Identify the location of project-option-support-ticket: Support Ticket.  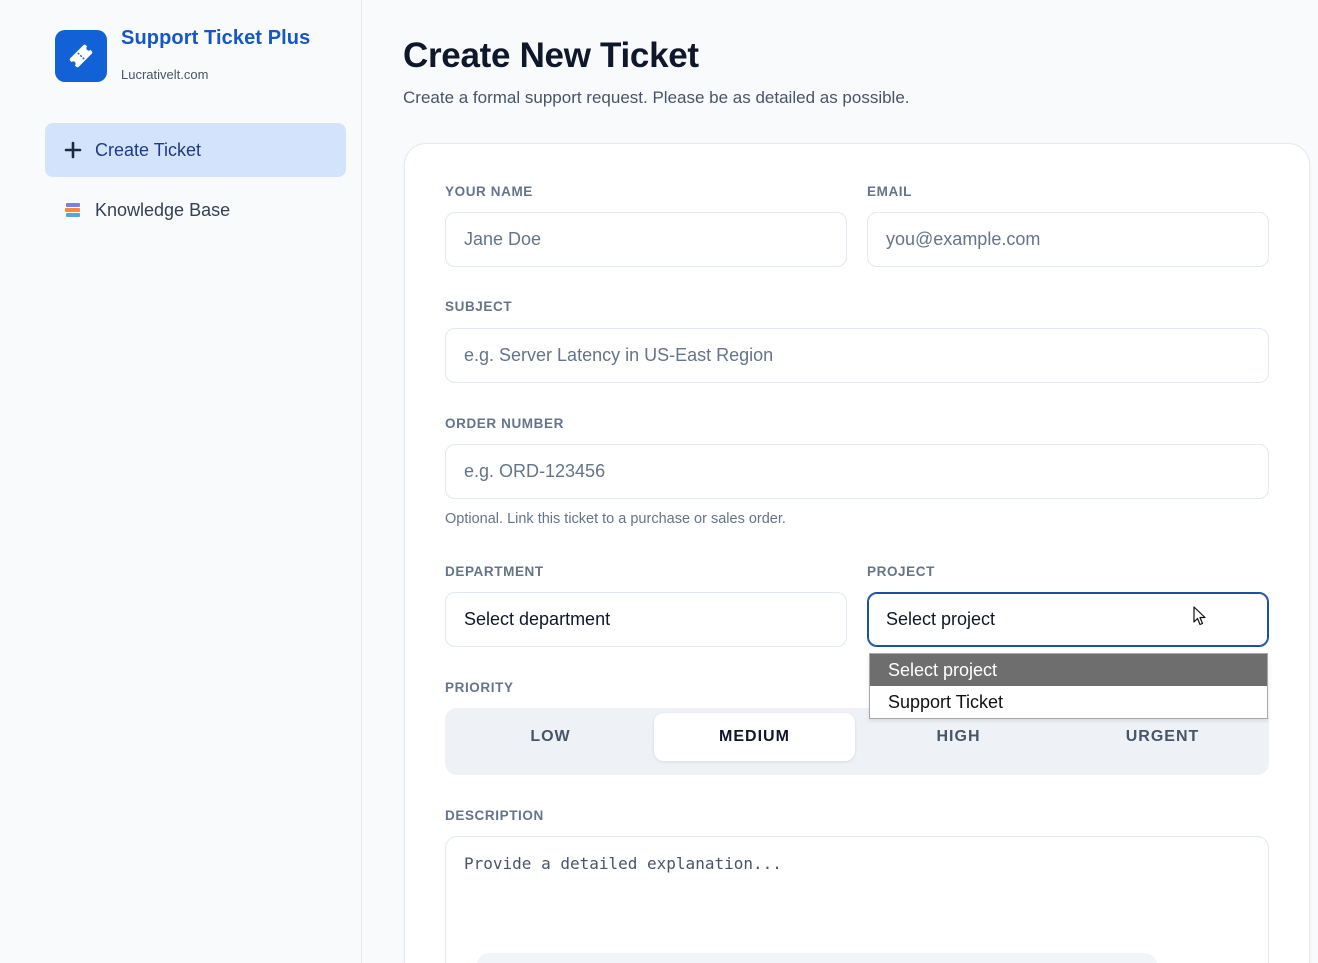
(1068, 702).